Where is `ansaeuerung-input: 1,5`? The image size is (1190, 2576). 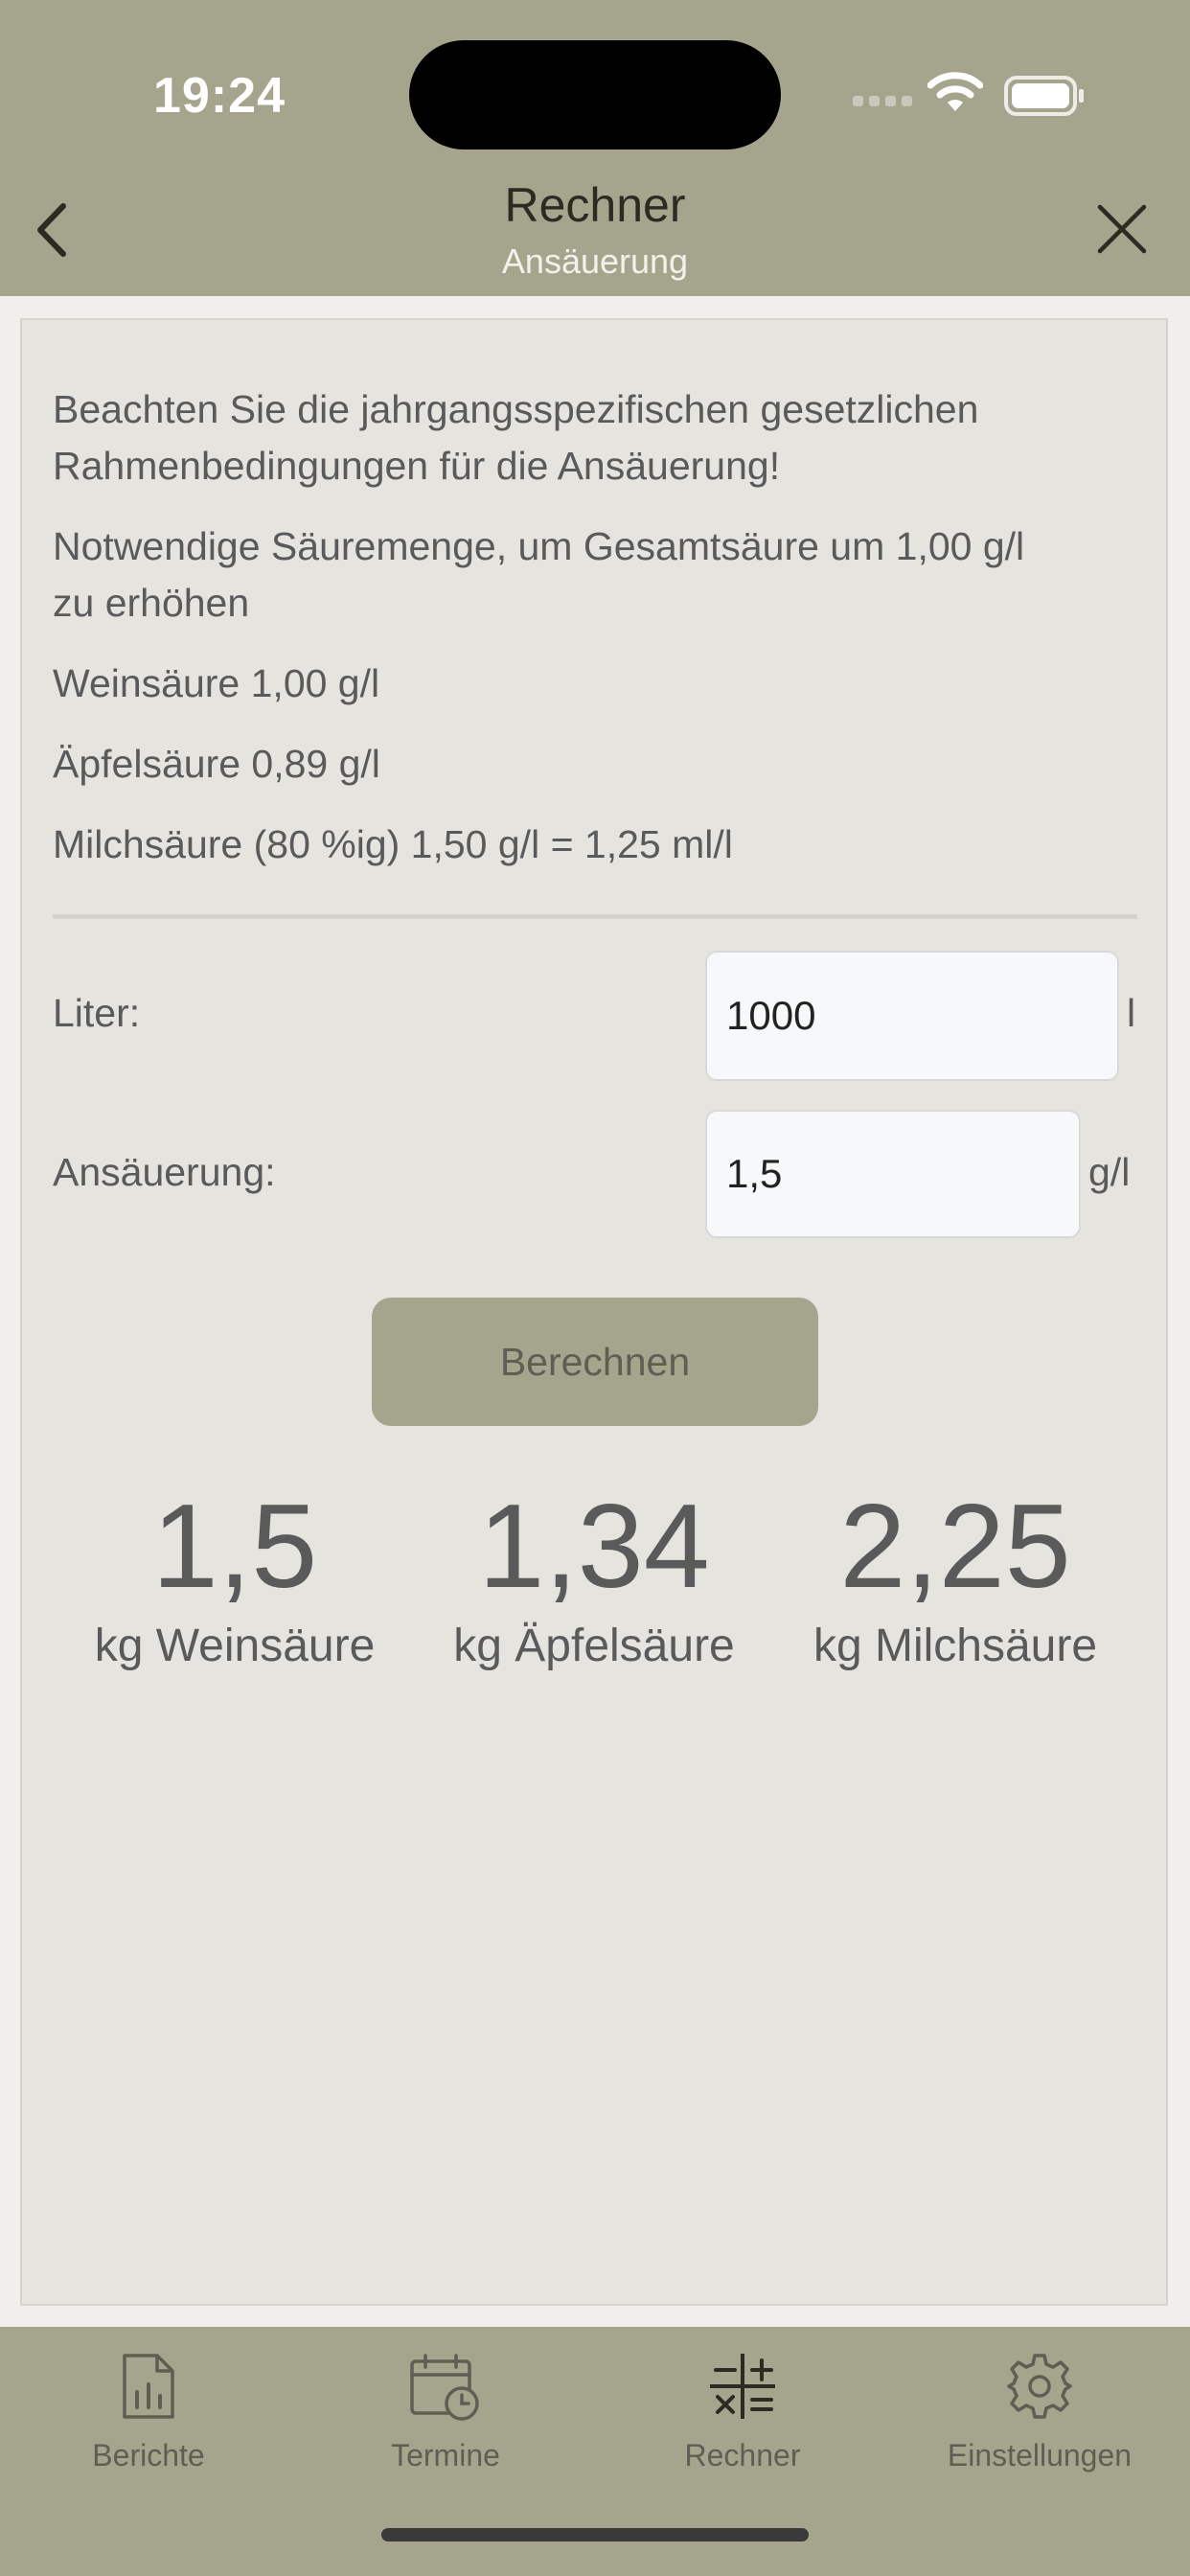
ansaeuerung-input: 1,5 is located at coordinates (893, 1174).